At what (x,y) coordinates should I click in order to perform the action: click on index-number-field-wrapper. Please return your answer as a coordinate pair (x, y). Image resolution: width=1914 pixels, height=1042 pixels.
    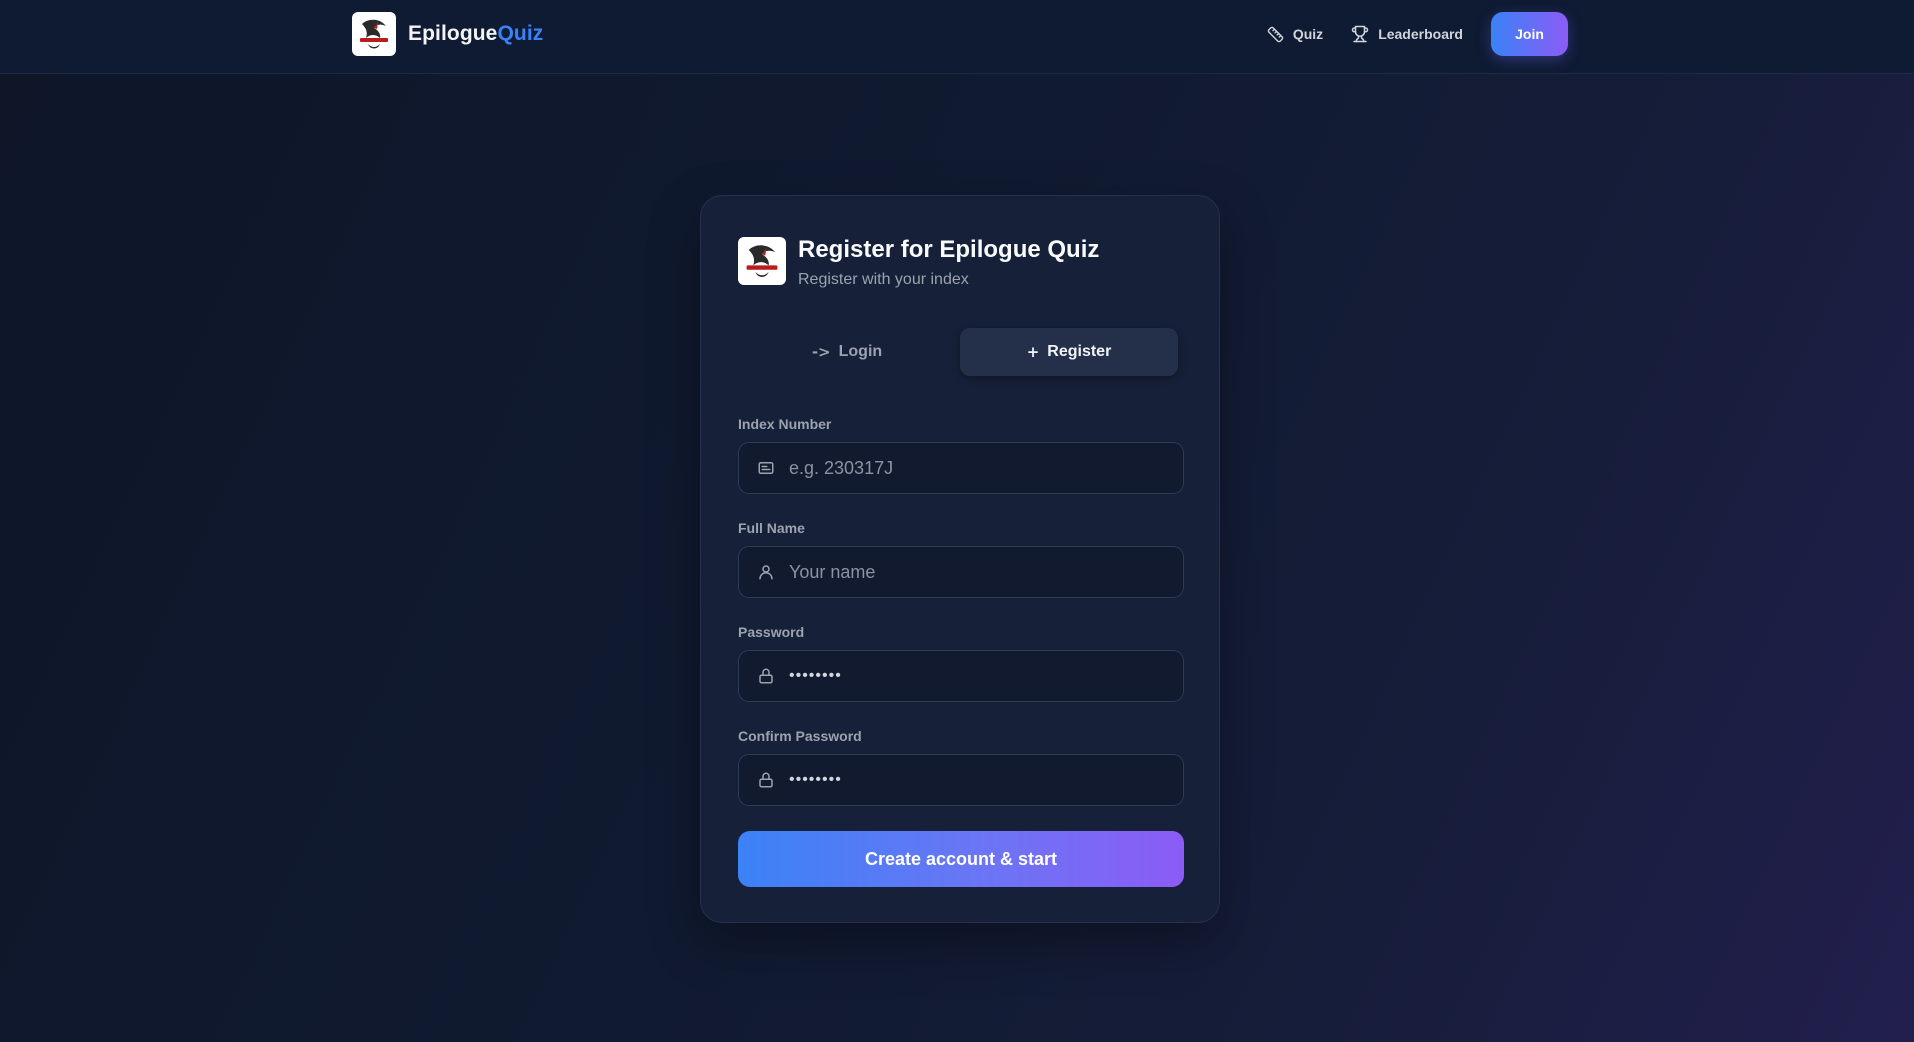
    Looking at the image, I should click on (961, 468).